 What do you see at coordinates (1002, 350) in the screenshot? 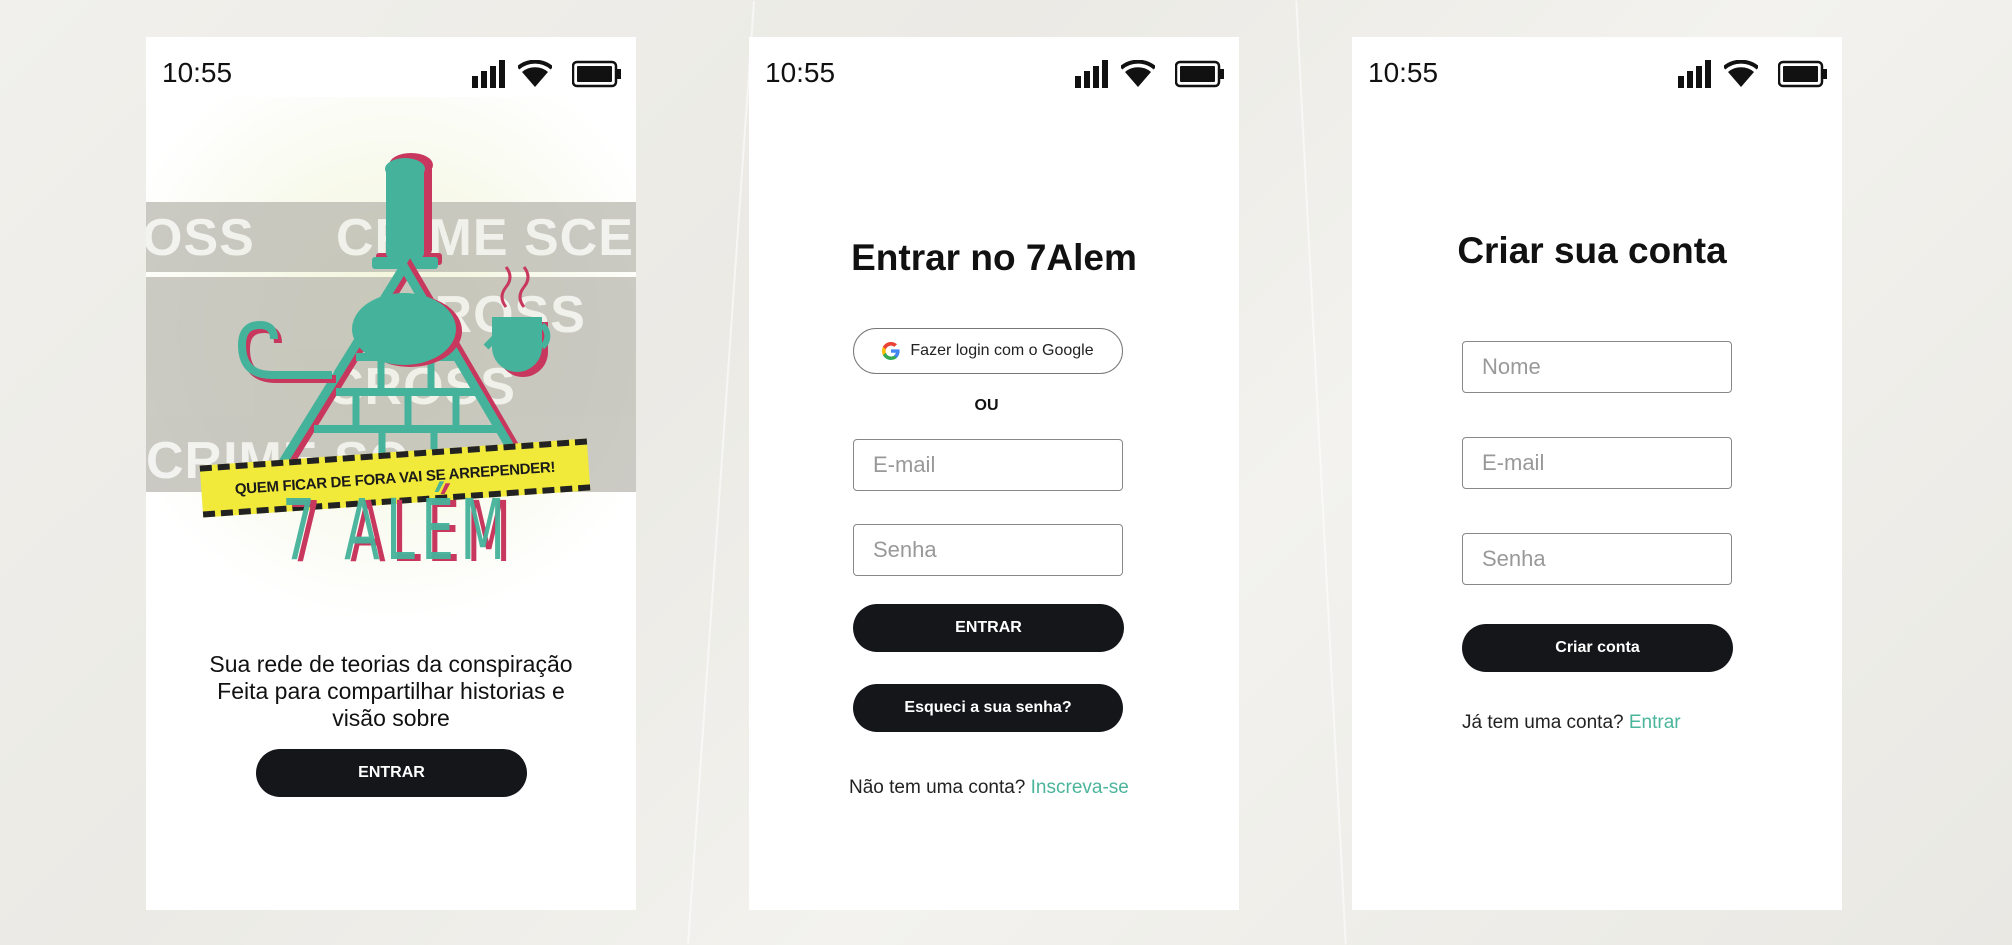
I see `google-login-label: Fazer login com o Google` at bounding box center [1002, 350].